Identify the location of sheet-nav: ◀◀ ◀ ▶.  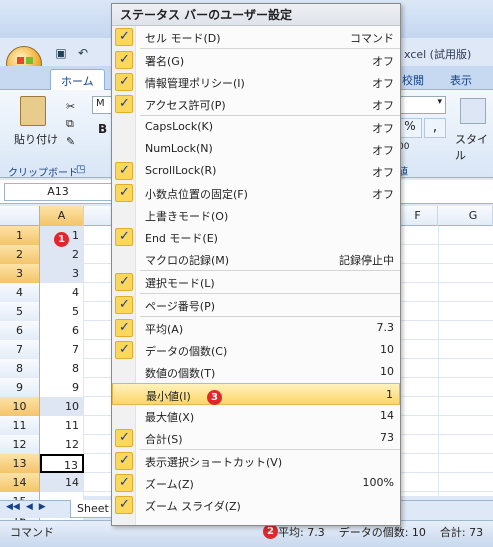
(26, 507).